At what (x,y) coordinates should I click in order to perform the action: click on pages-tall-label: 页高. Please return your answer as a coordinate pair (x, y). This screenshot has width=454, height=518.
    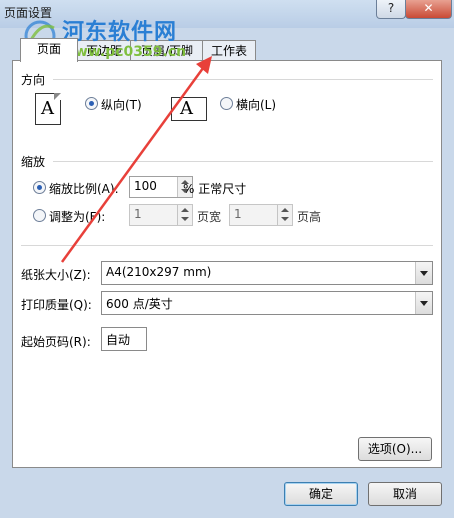
    Looking at the image, I should click on (309, 217).